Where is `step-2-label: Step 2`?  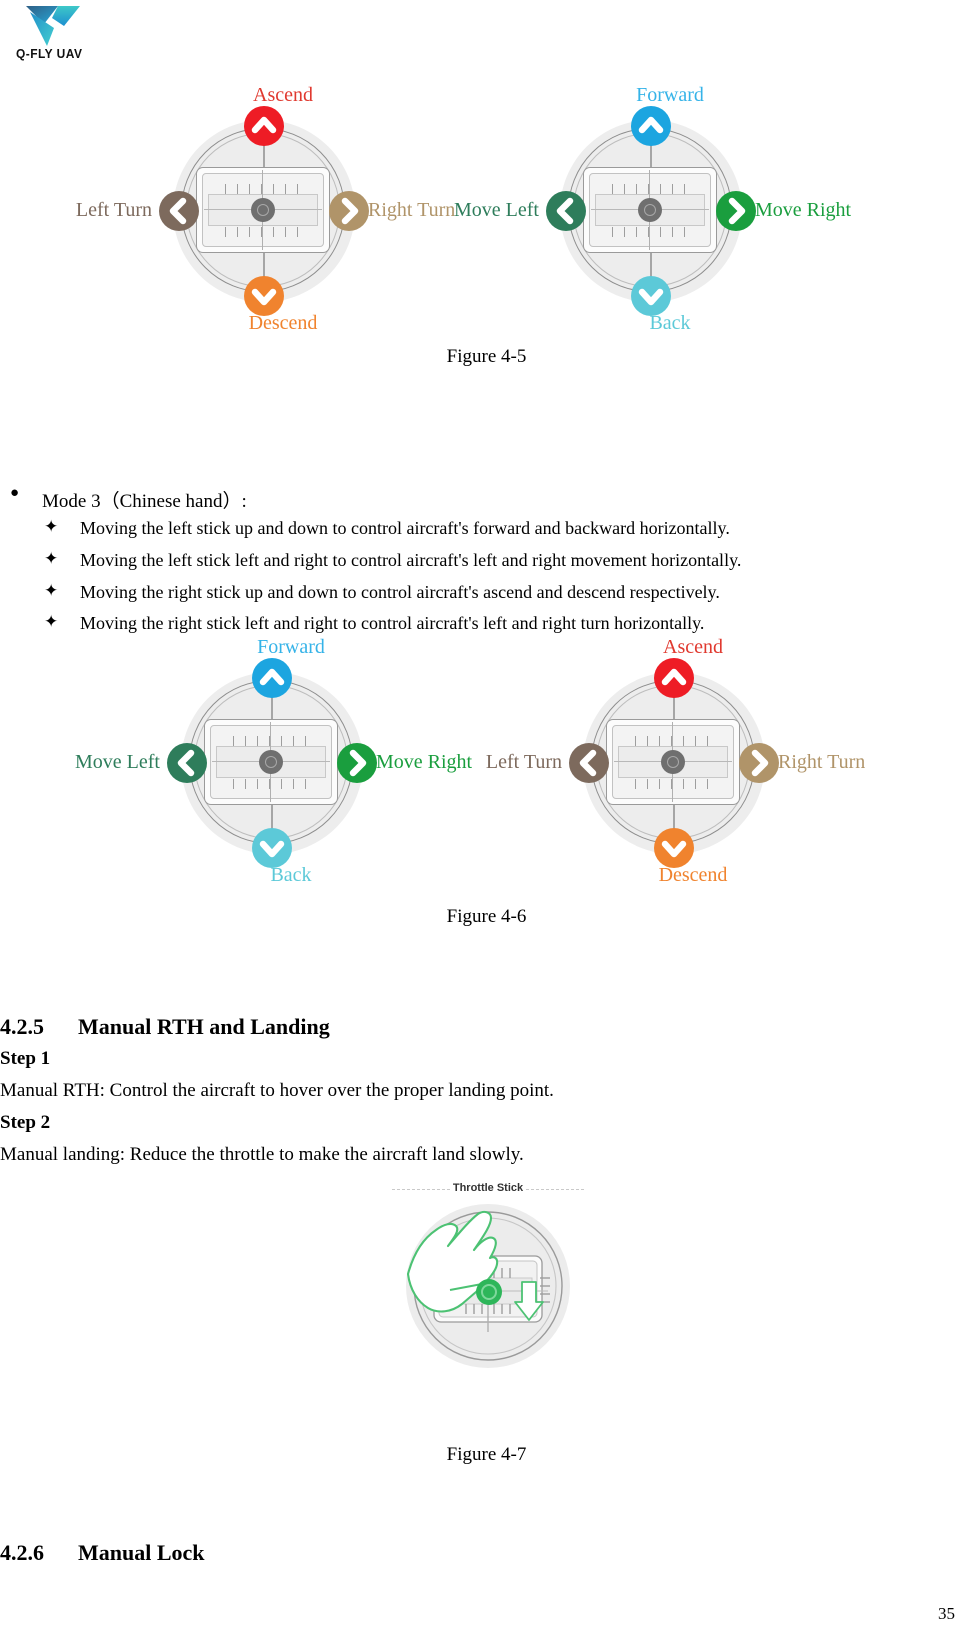
step-2-label: Step 2 is located at coordinates (25, 1122).